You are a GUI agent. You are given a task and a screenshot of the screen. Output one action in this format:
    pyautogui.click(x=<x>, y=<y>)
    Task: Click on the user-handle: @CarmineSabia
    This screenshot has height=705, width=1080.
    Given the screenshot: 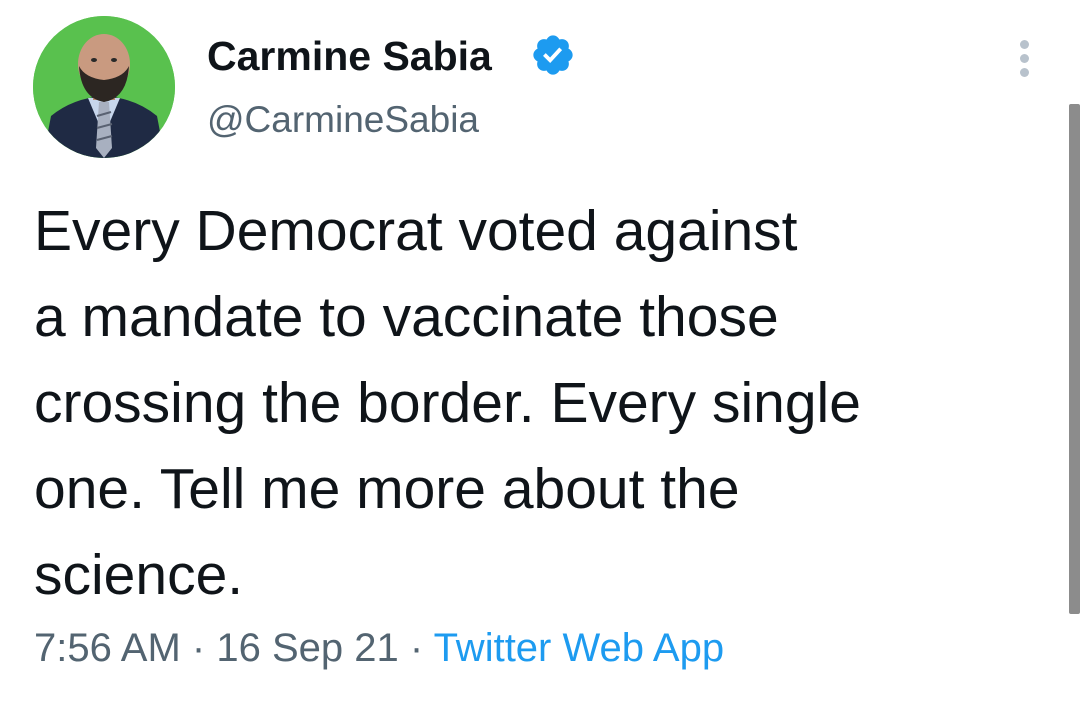 What is the action you would take?
    pyautogui.click(x=343, y=120)
    